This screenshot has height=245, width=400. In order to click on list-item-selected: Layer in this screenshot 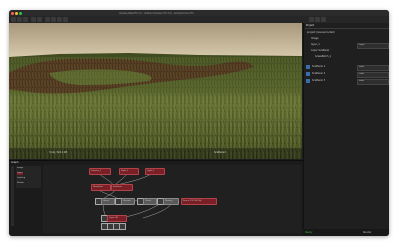, I will do `click(20, 173)`.